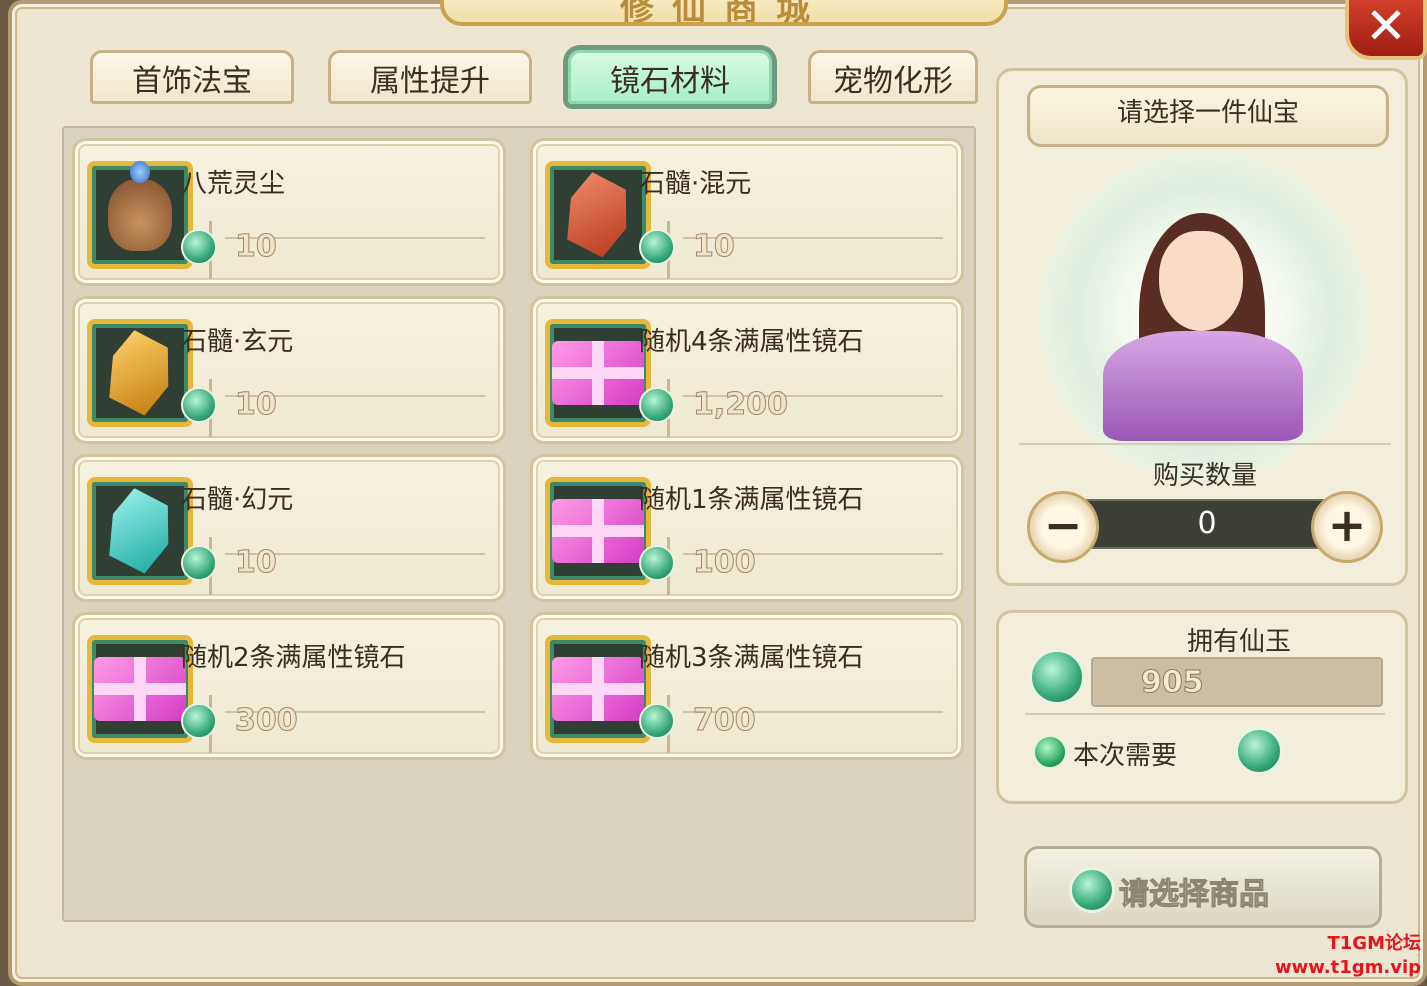 The image size is (1427, 986). I want to click on item-card: 随机1条满属性镜石 100, so click(747, 528).